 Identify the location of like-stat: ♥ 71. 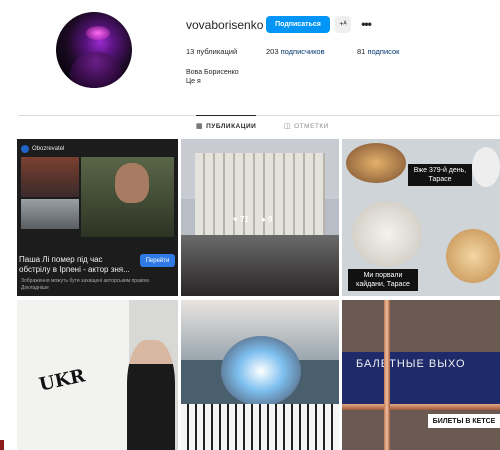
(241, 219).